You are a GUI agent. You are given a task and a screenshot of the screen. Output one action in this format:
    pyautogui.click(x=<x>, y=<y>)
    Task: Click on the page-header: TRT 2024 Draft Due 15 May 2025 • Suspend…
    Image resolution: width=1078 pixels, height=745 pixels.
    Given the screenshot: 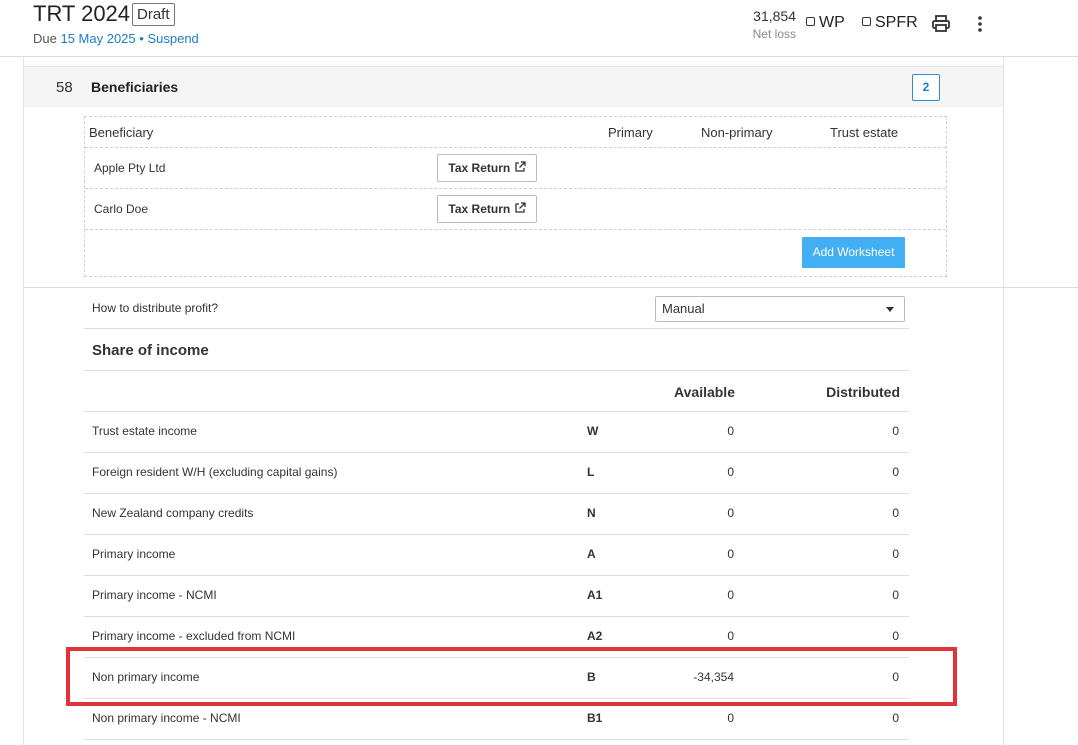 What is the action you would take?
    pyautogui.click(x=539, y=28)
    